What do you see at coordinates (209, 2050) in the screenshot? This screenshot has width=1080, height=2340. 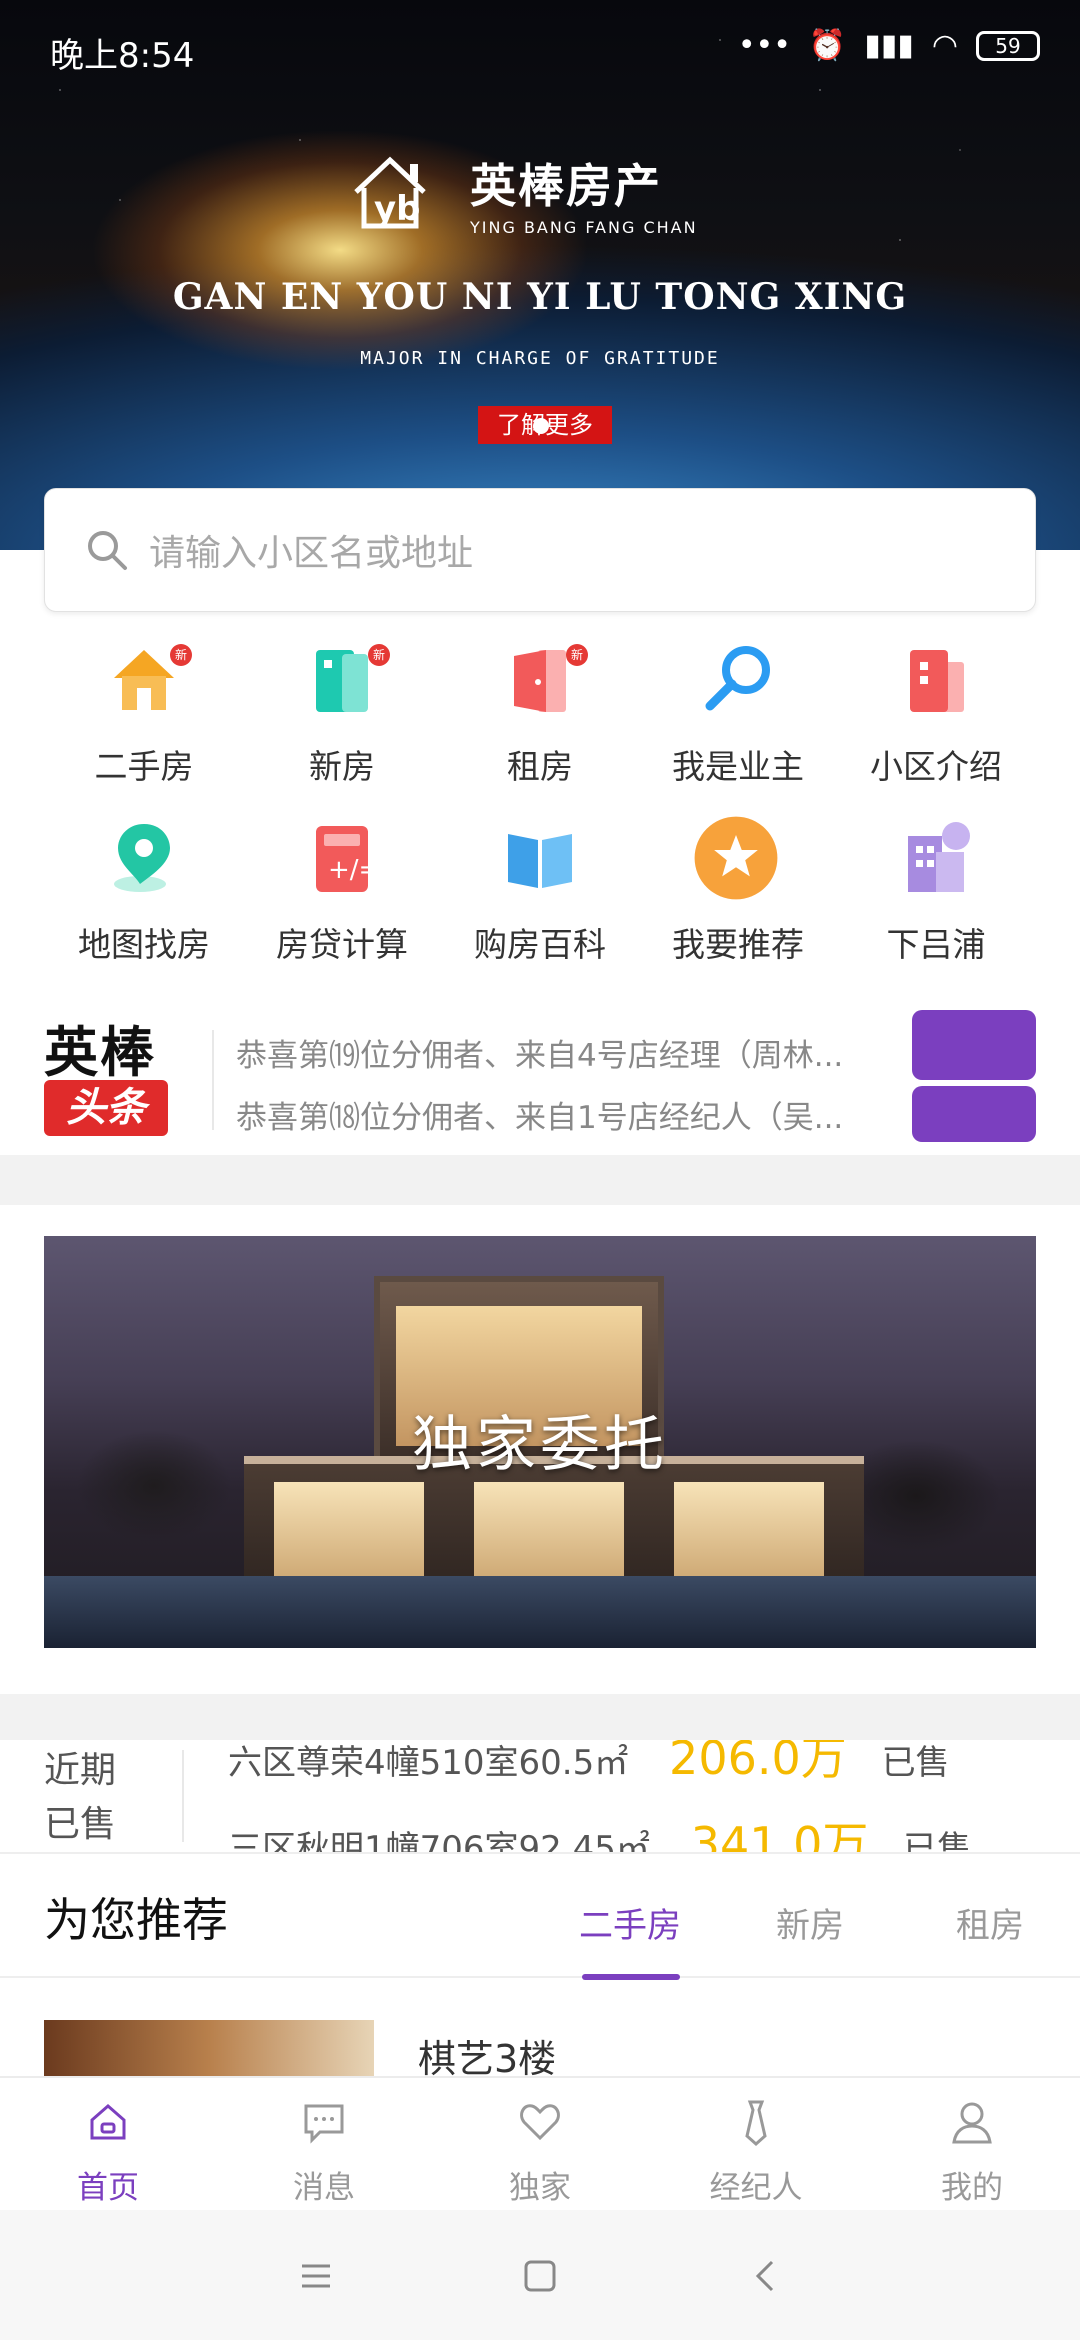 I see `listing-photo` at bounding box center [209, 2050].